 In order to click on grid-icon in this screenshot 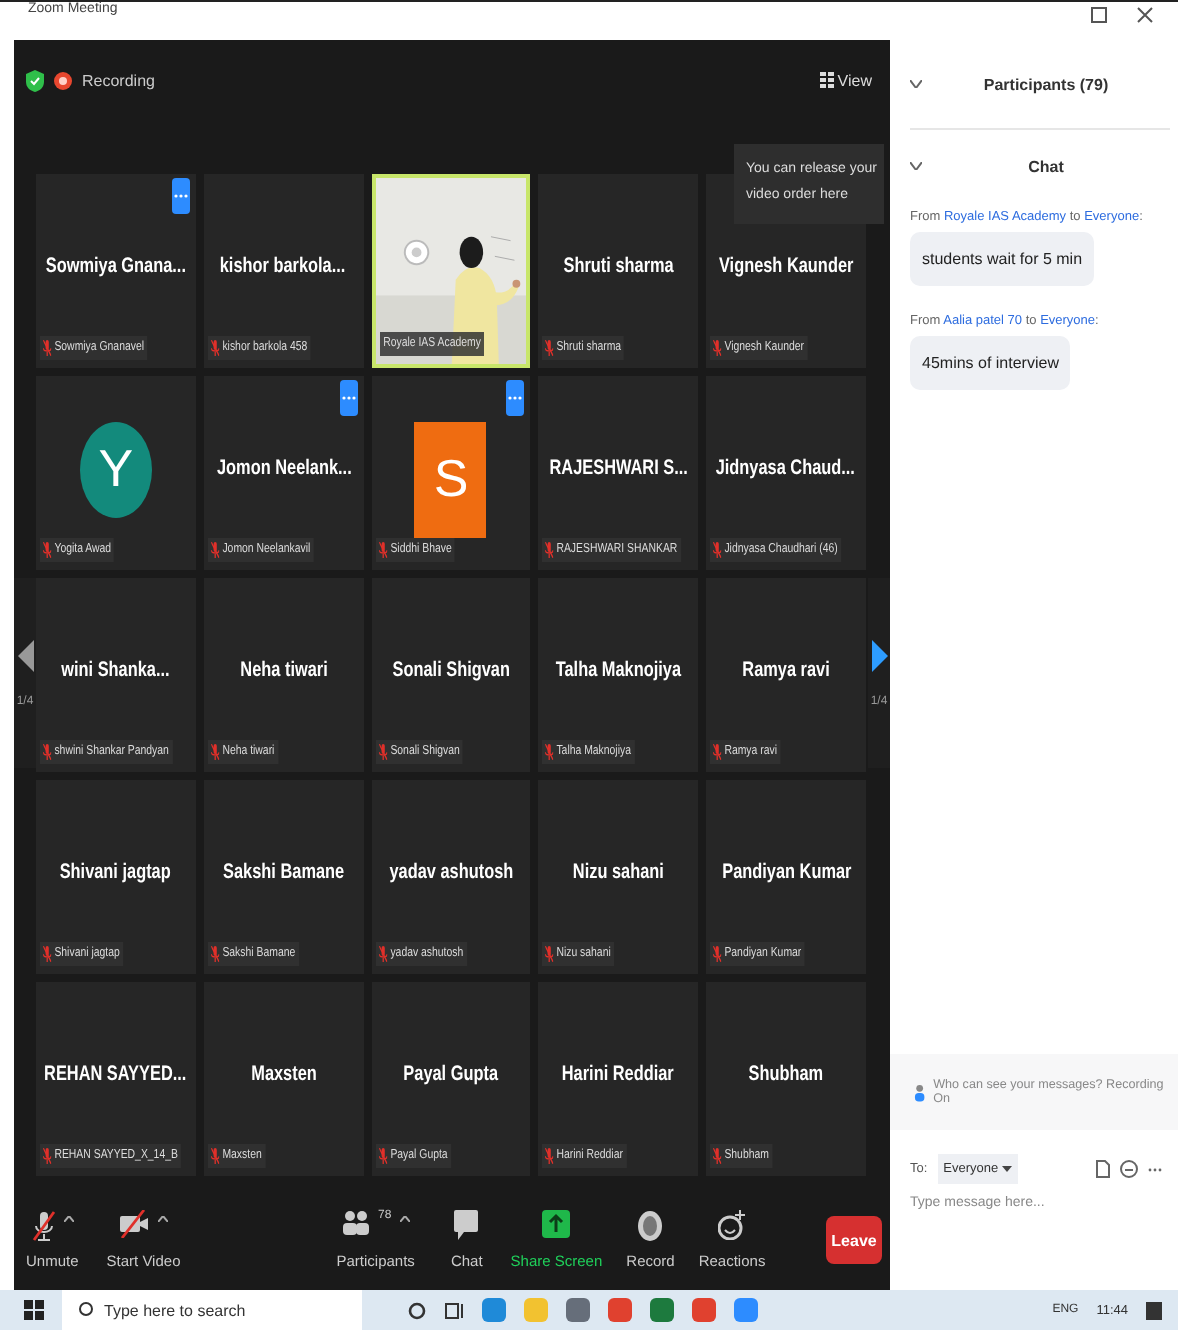, I will do `click(826, 80)`.